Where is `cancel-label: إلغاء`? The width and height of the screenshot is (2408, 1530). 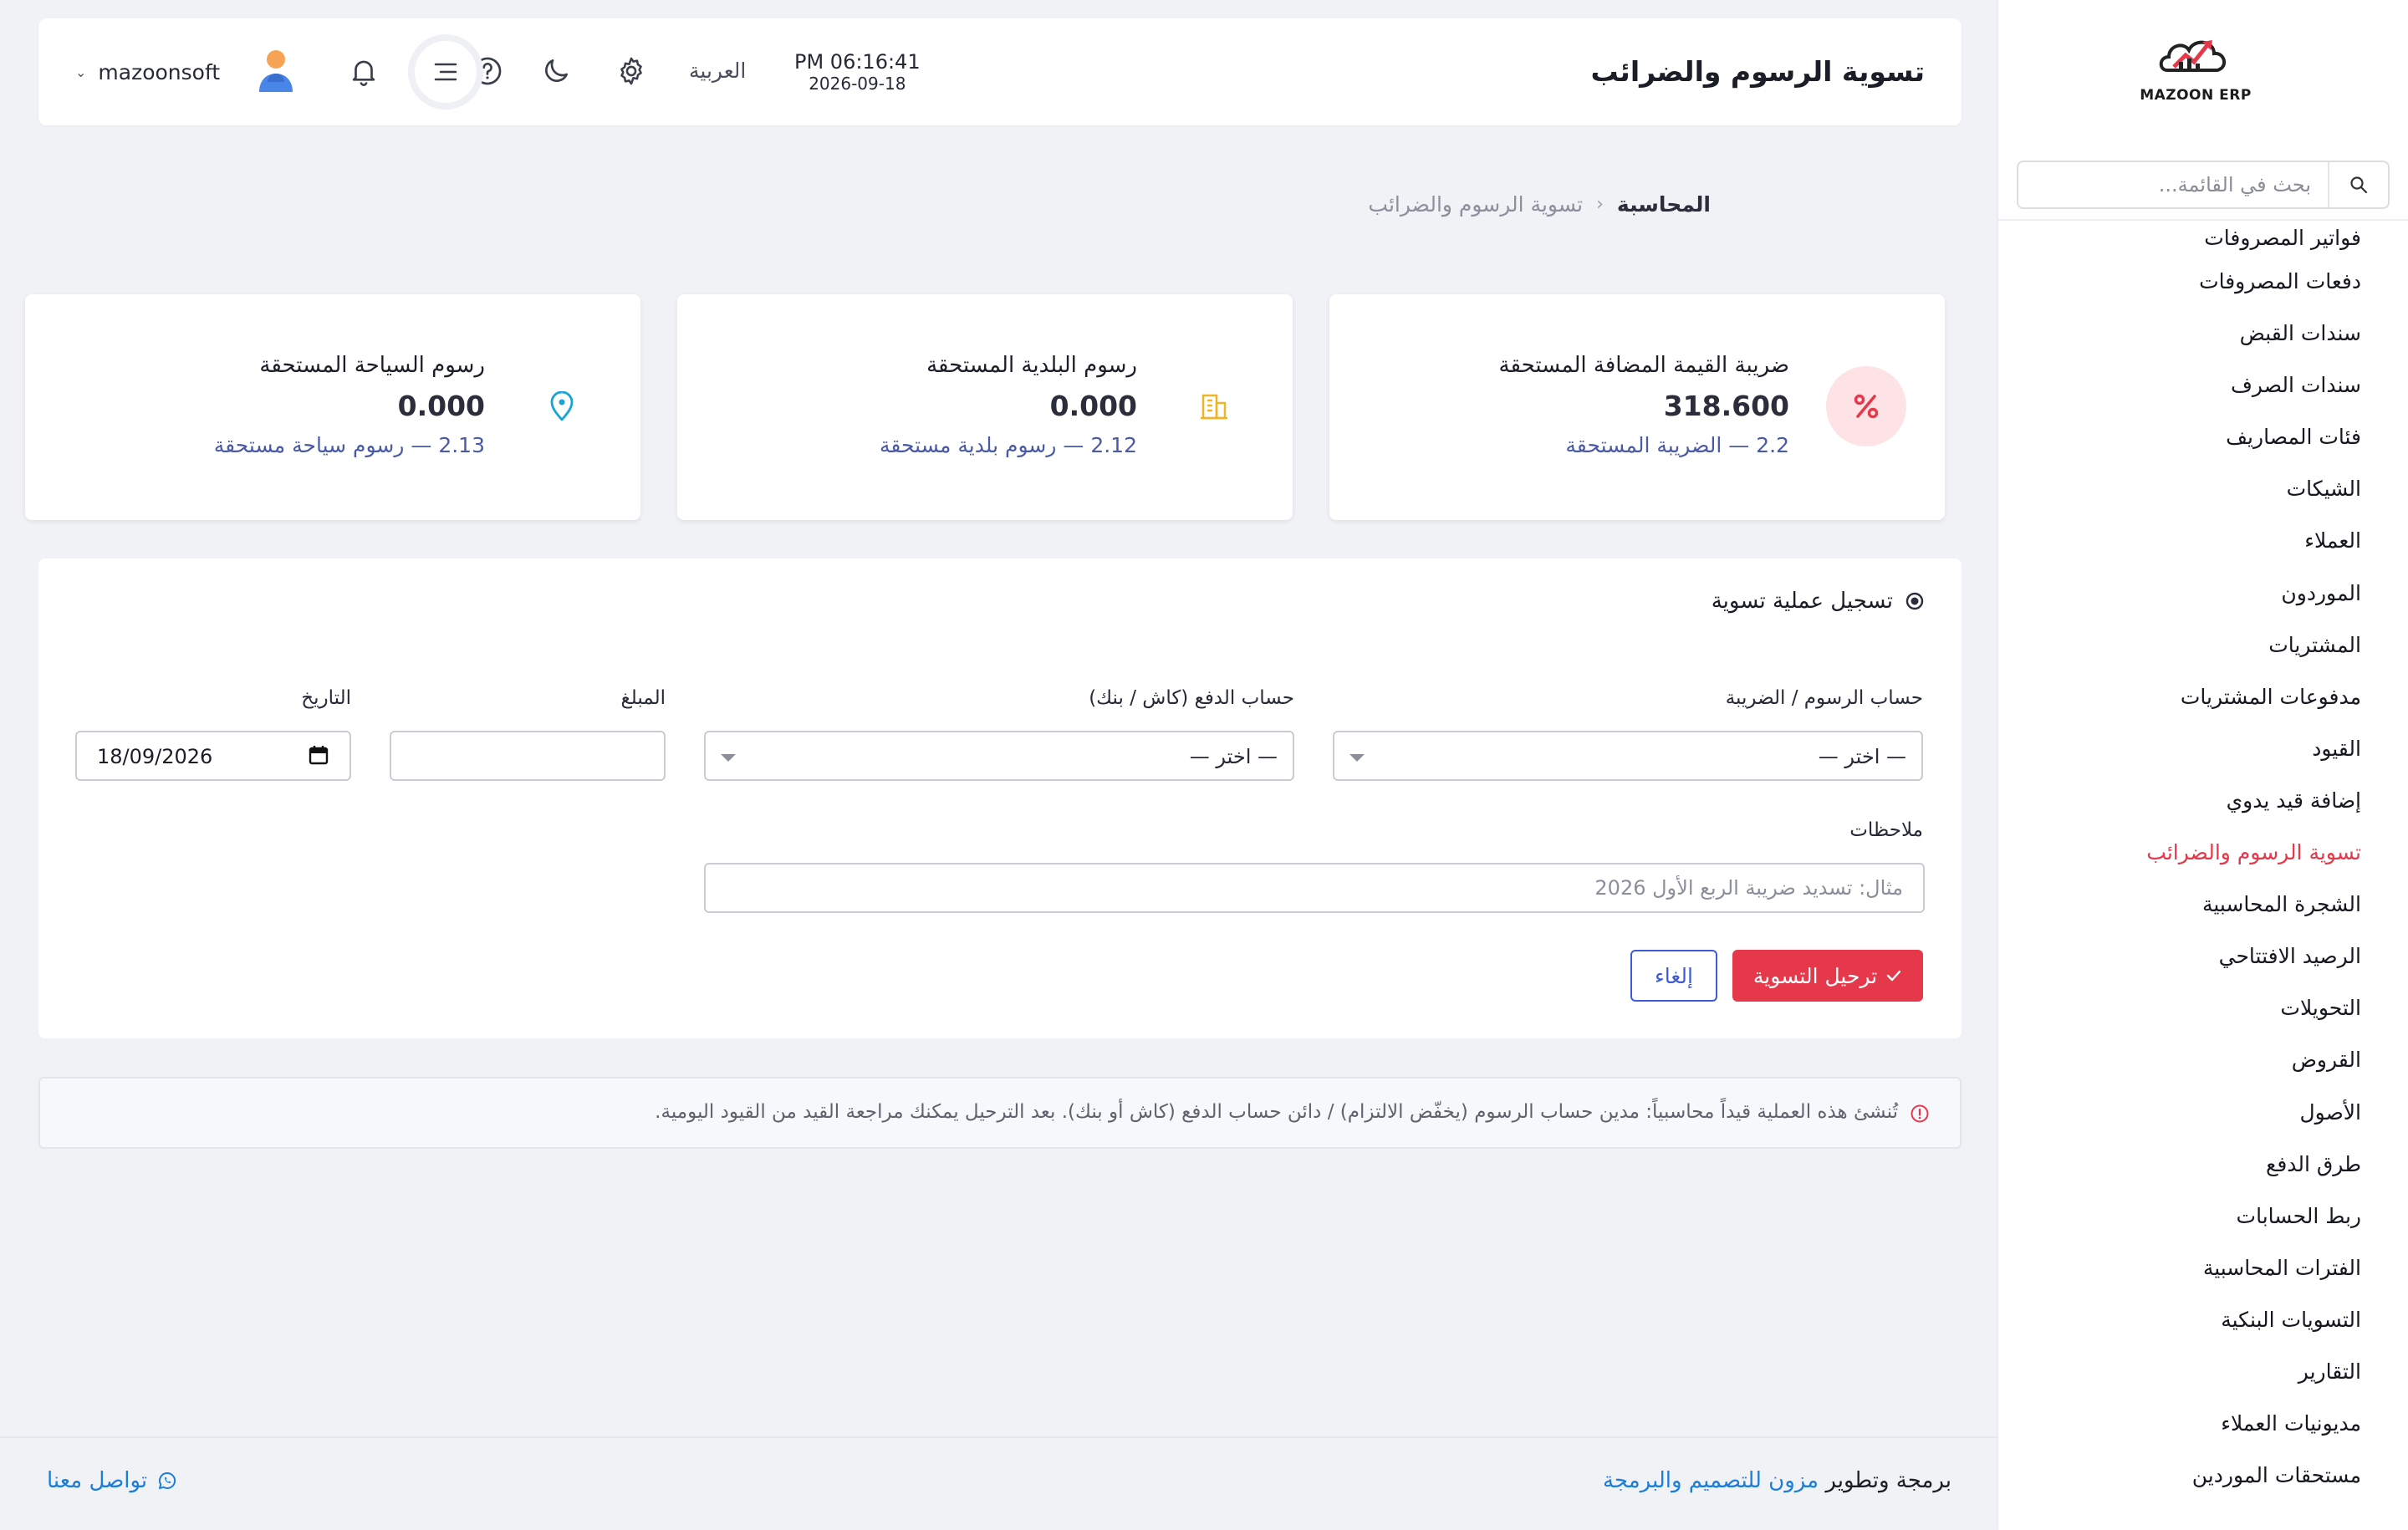
cancel-label: إلغاء is located at coordinates (1674, 975).